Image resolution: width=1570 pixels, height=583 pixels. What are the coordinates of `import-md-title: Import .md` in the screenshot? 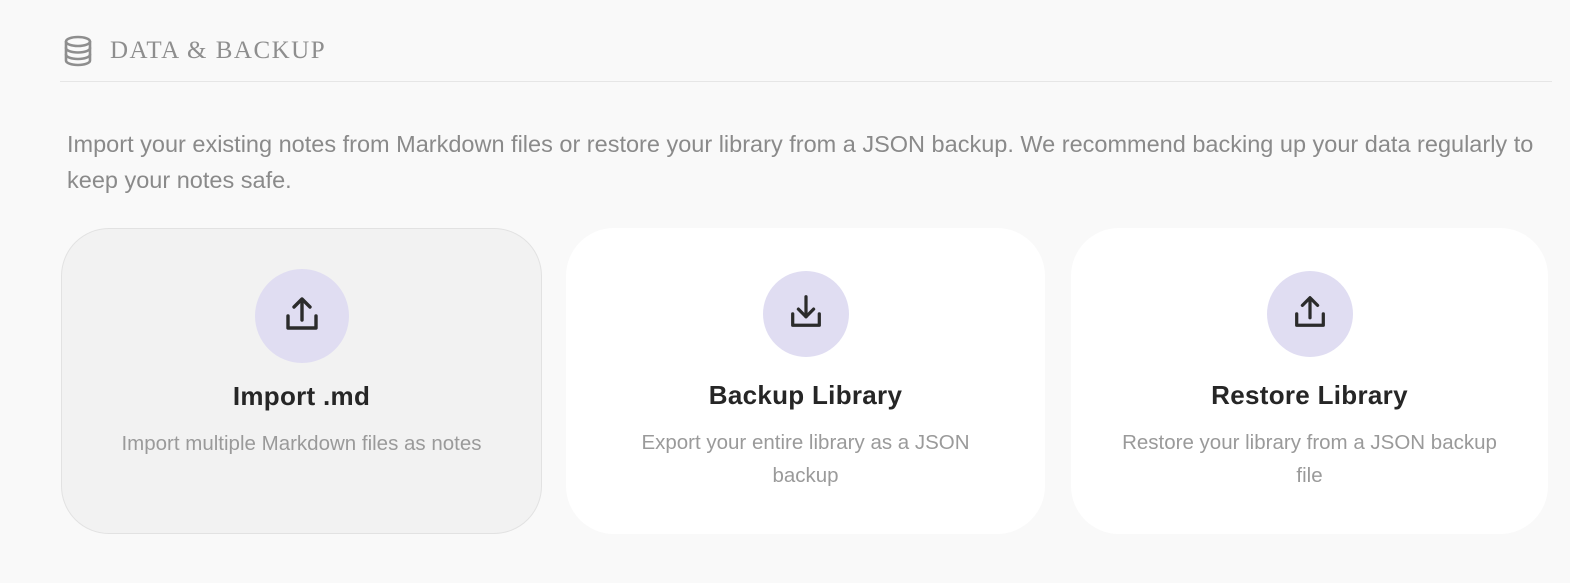 It's located at (301, 396).